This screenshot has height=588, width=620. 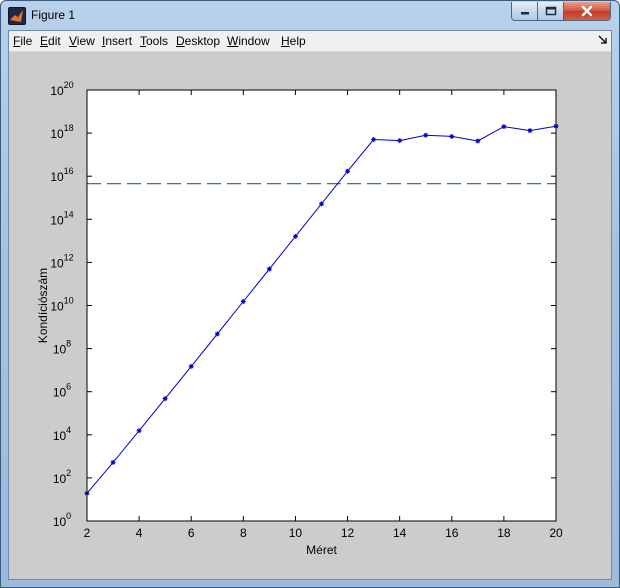 What do you see at coordinates (62, 391) in the screenshot?
I see `y-tick-label: 106` at bounding box center [62, 391].